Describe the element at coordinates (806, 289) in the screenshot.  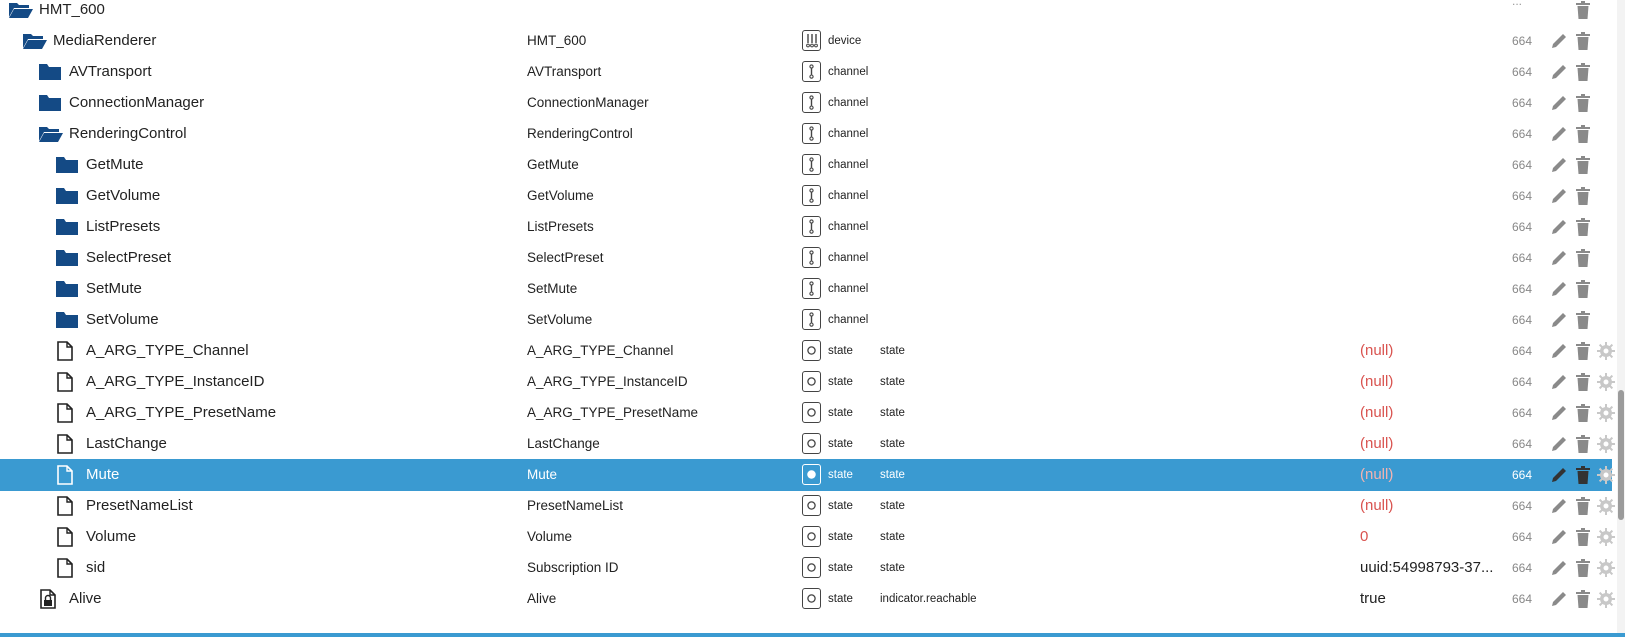
I see `tree-row: SetMute SetMute channel 664` at that location.